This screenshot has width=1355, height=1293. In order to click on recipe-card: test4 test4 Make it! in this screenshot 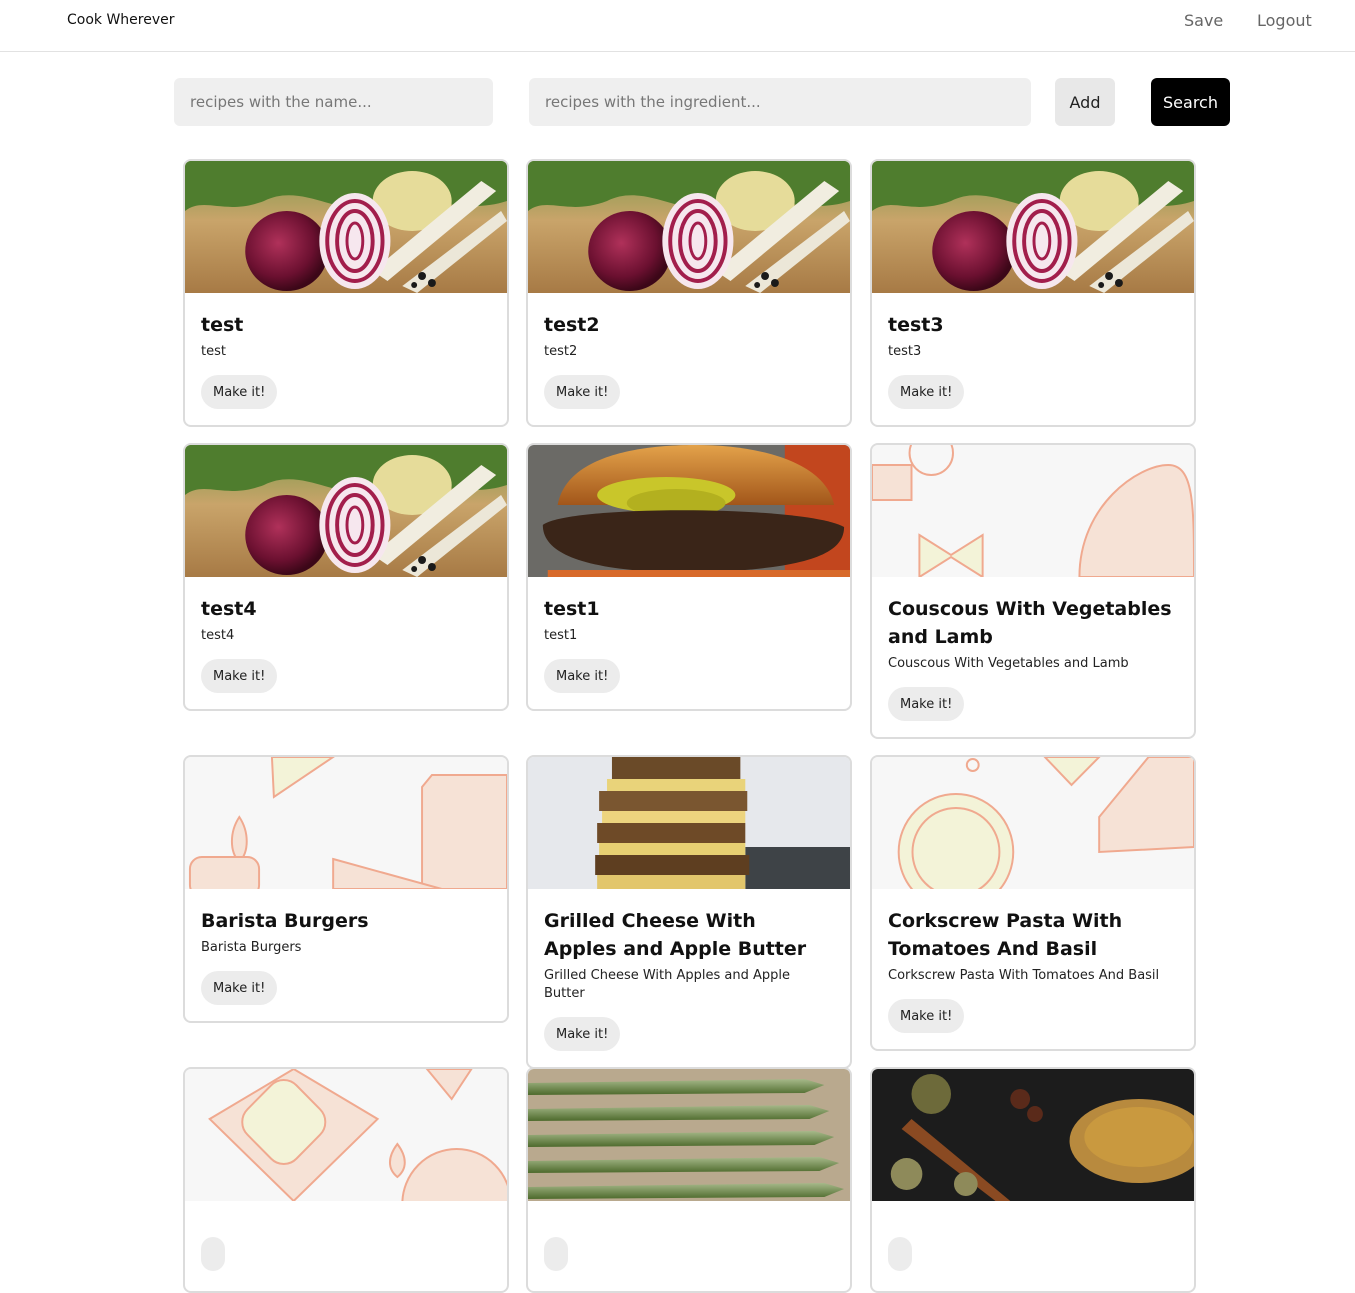, I will do `click(346, 577)`.